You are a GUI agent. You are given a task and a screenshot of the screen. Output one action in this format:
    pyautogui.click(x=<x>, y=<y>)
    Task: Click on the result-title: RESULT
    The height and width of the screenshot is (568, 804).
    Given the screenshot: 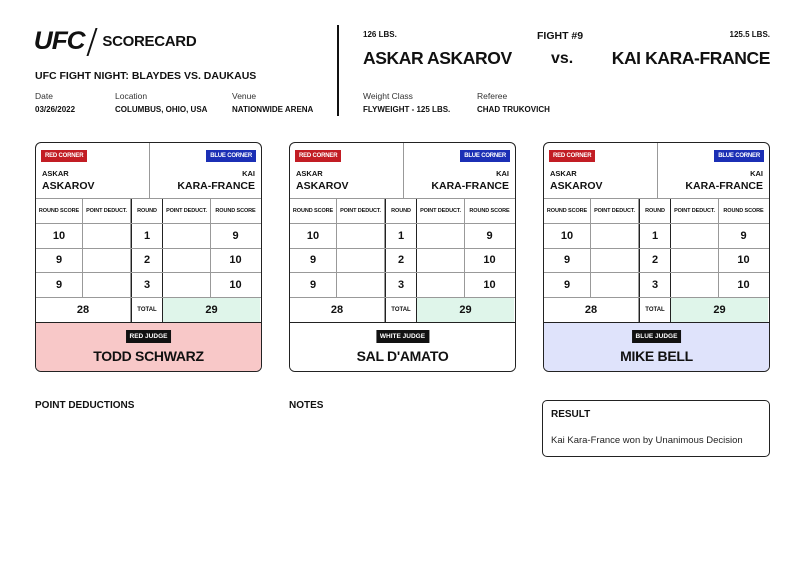 What is the action you would take?
    pyautogui.click(x=571, y=414)
    